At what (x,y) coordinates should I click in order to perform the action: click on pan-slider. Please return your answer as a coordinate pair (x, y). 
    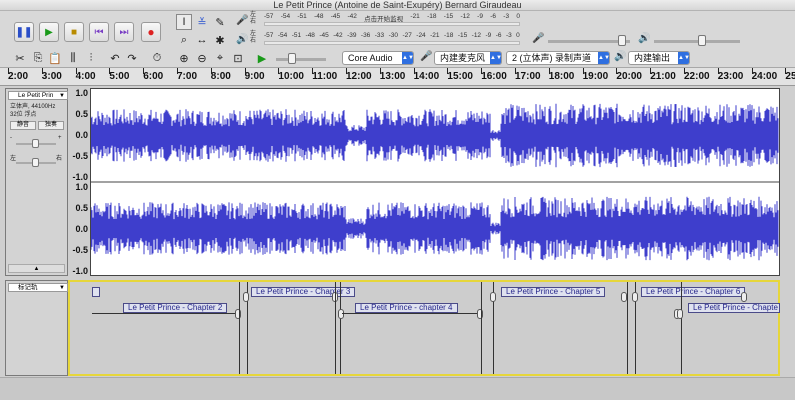
    Looking at the image, I should click on (36, 162).